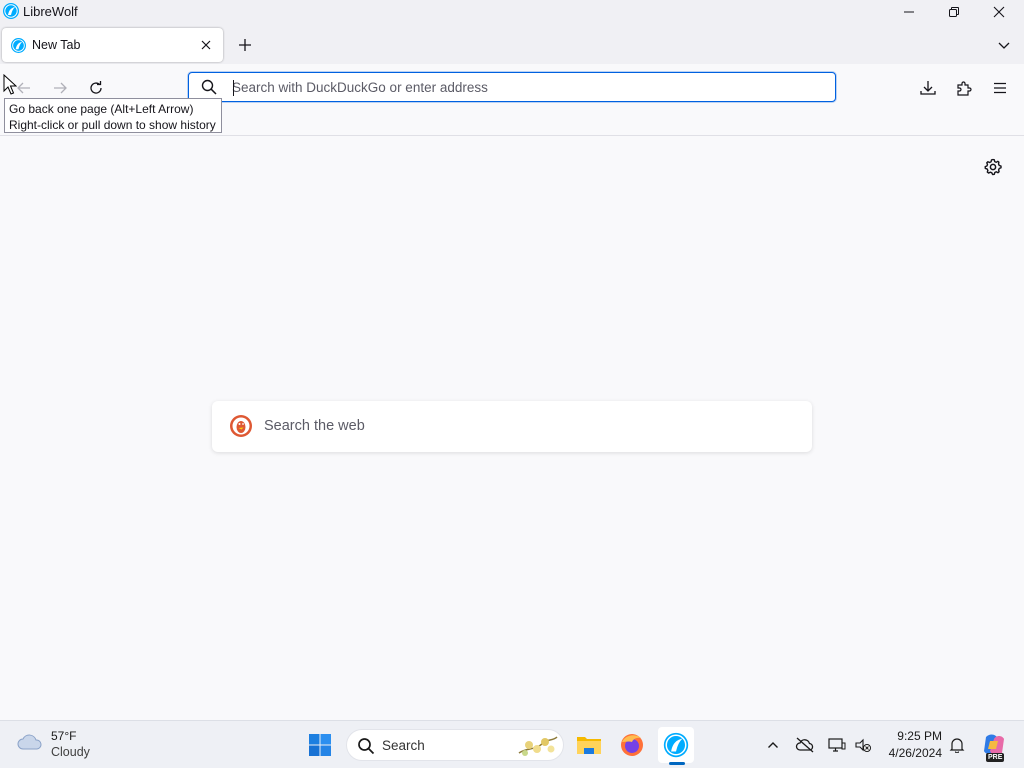 The width and height of the screenshot is (1024, 768). I want to click on application-menu-button, so click(1000, 88).